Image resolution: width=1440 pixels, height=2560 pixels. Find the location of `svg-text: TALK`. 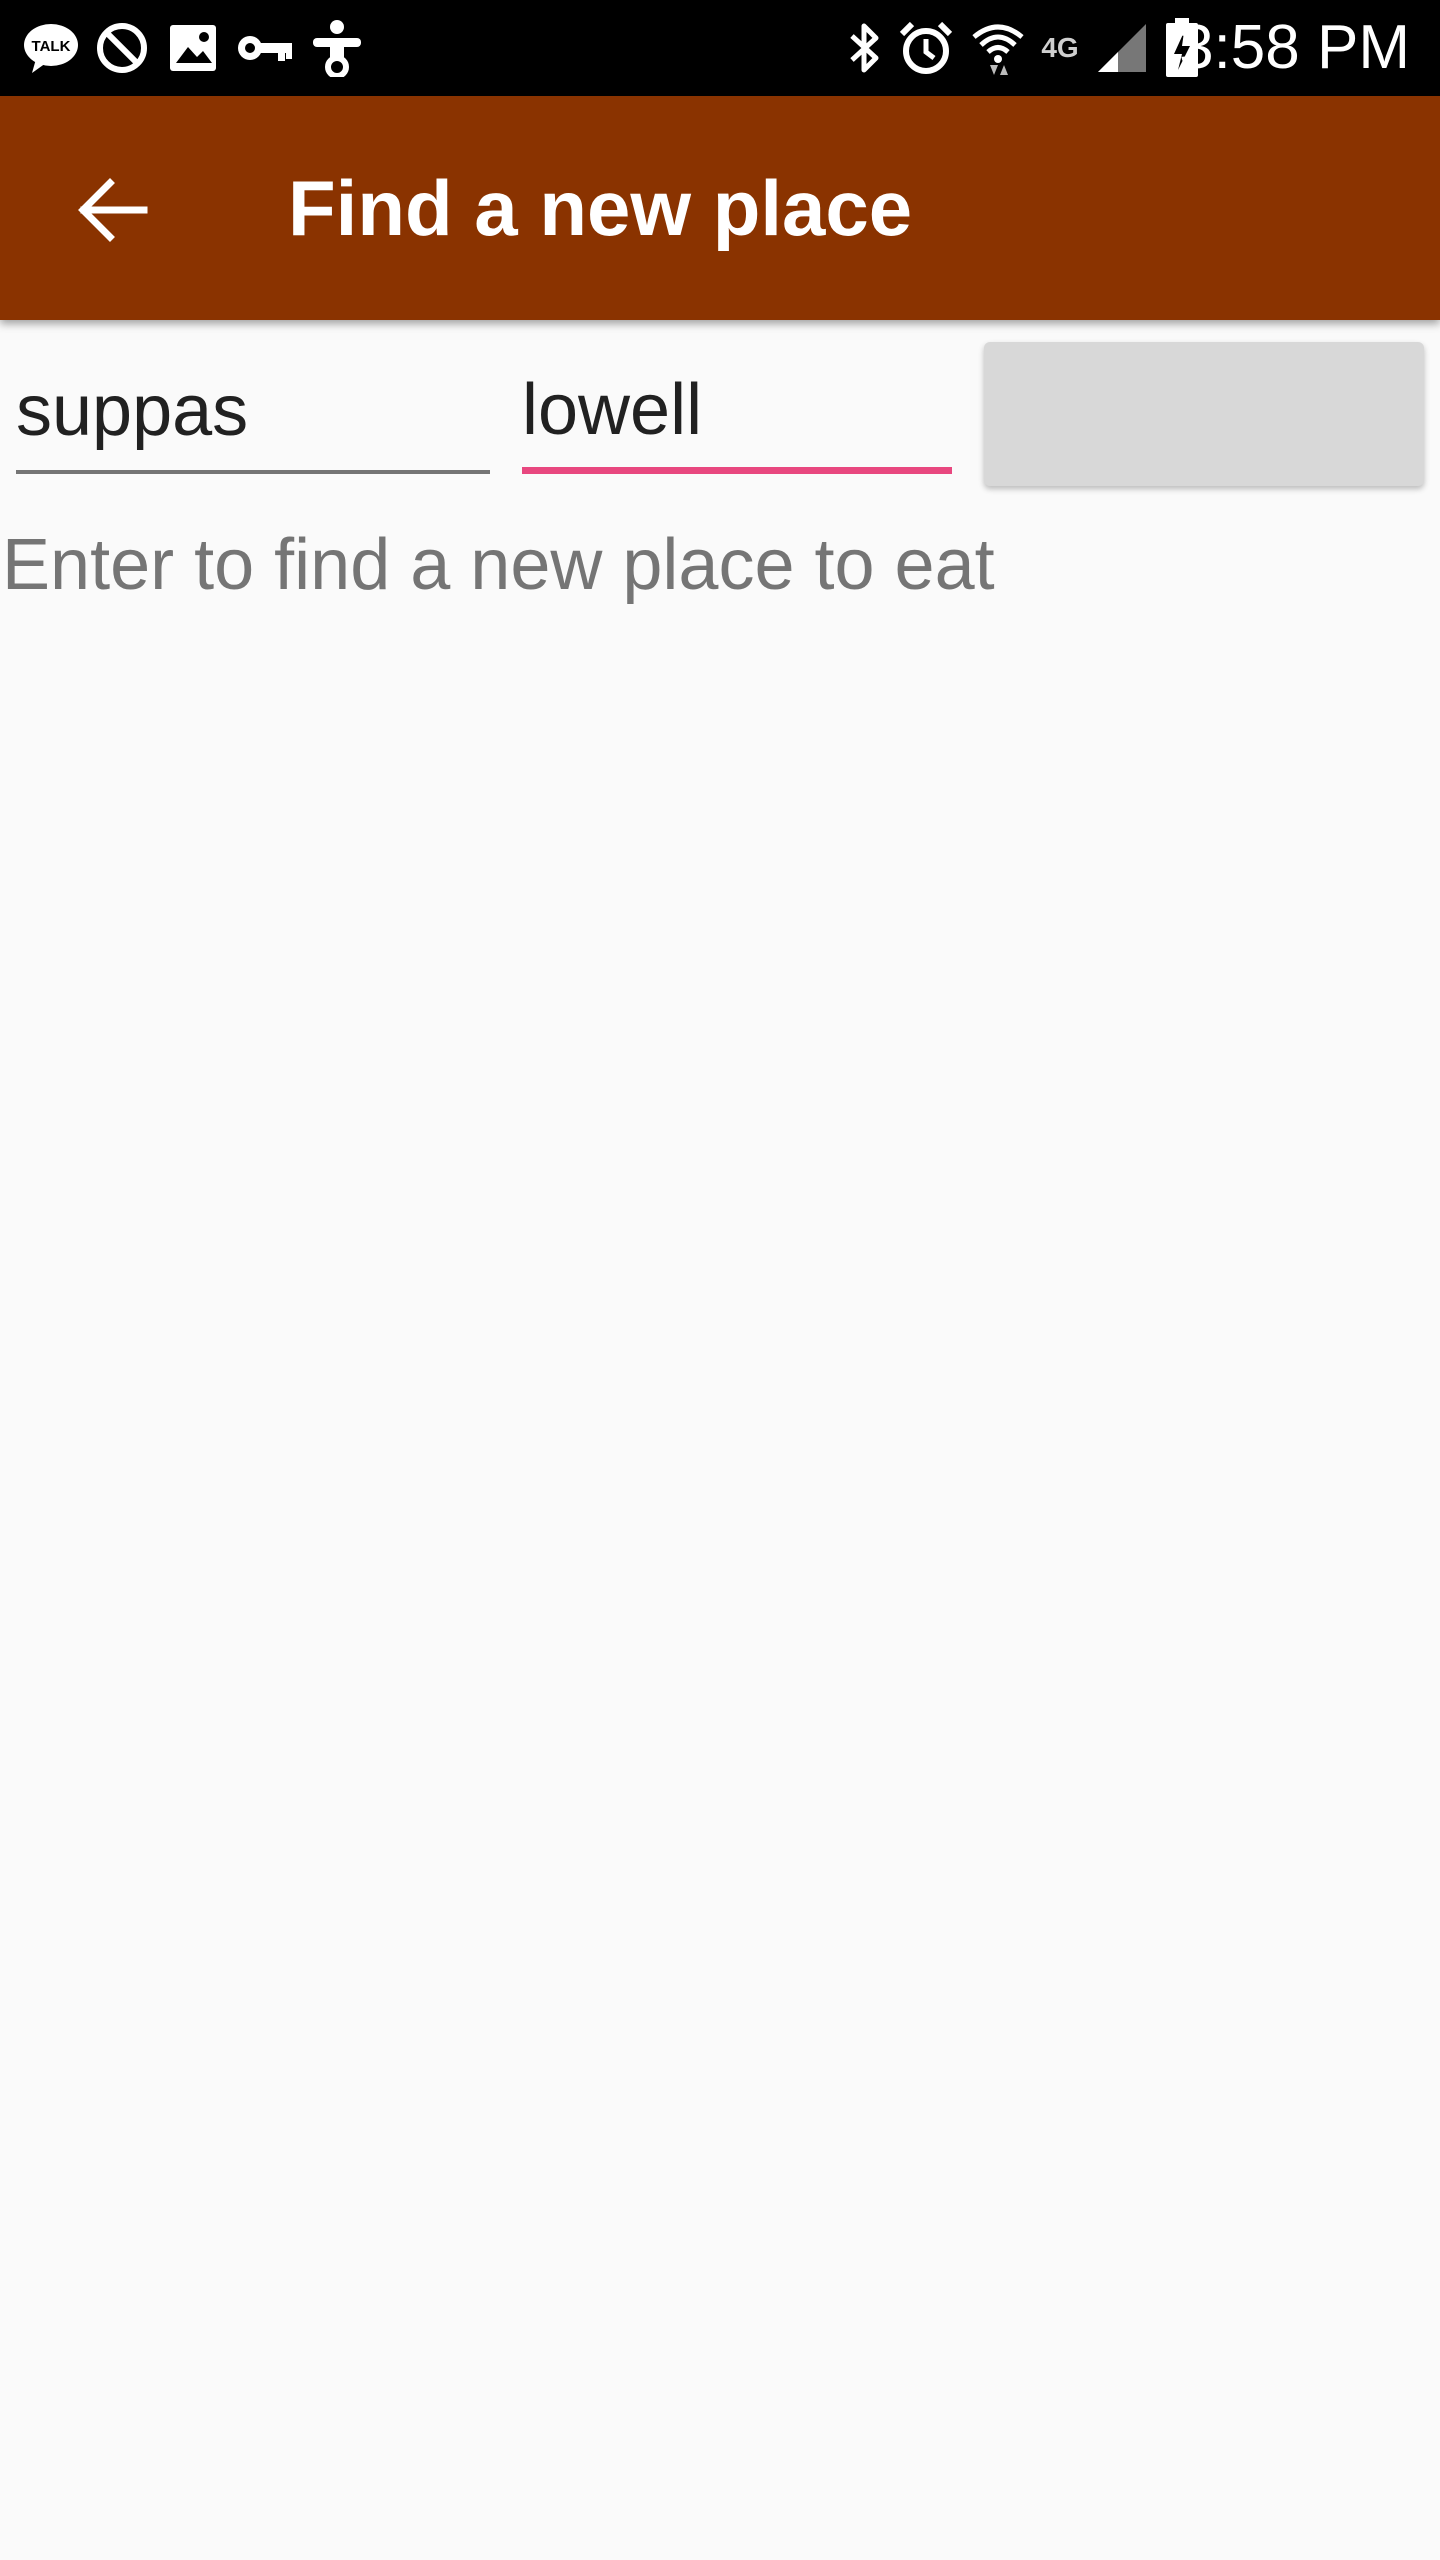

svg-text: TALK is located at coordinates (51, 46).